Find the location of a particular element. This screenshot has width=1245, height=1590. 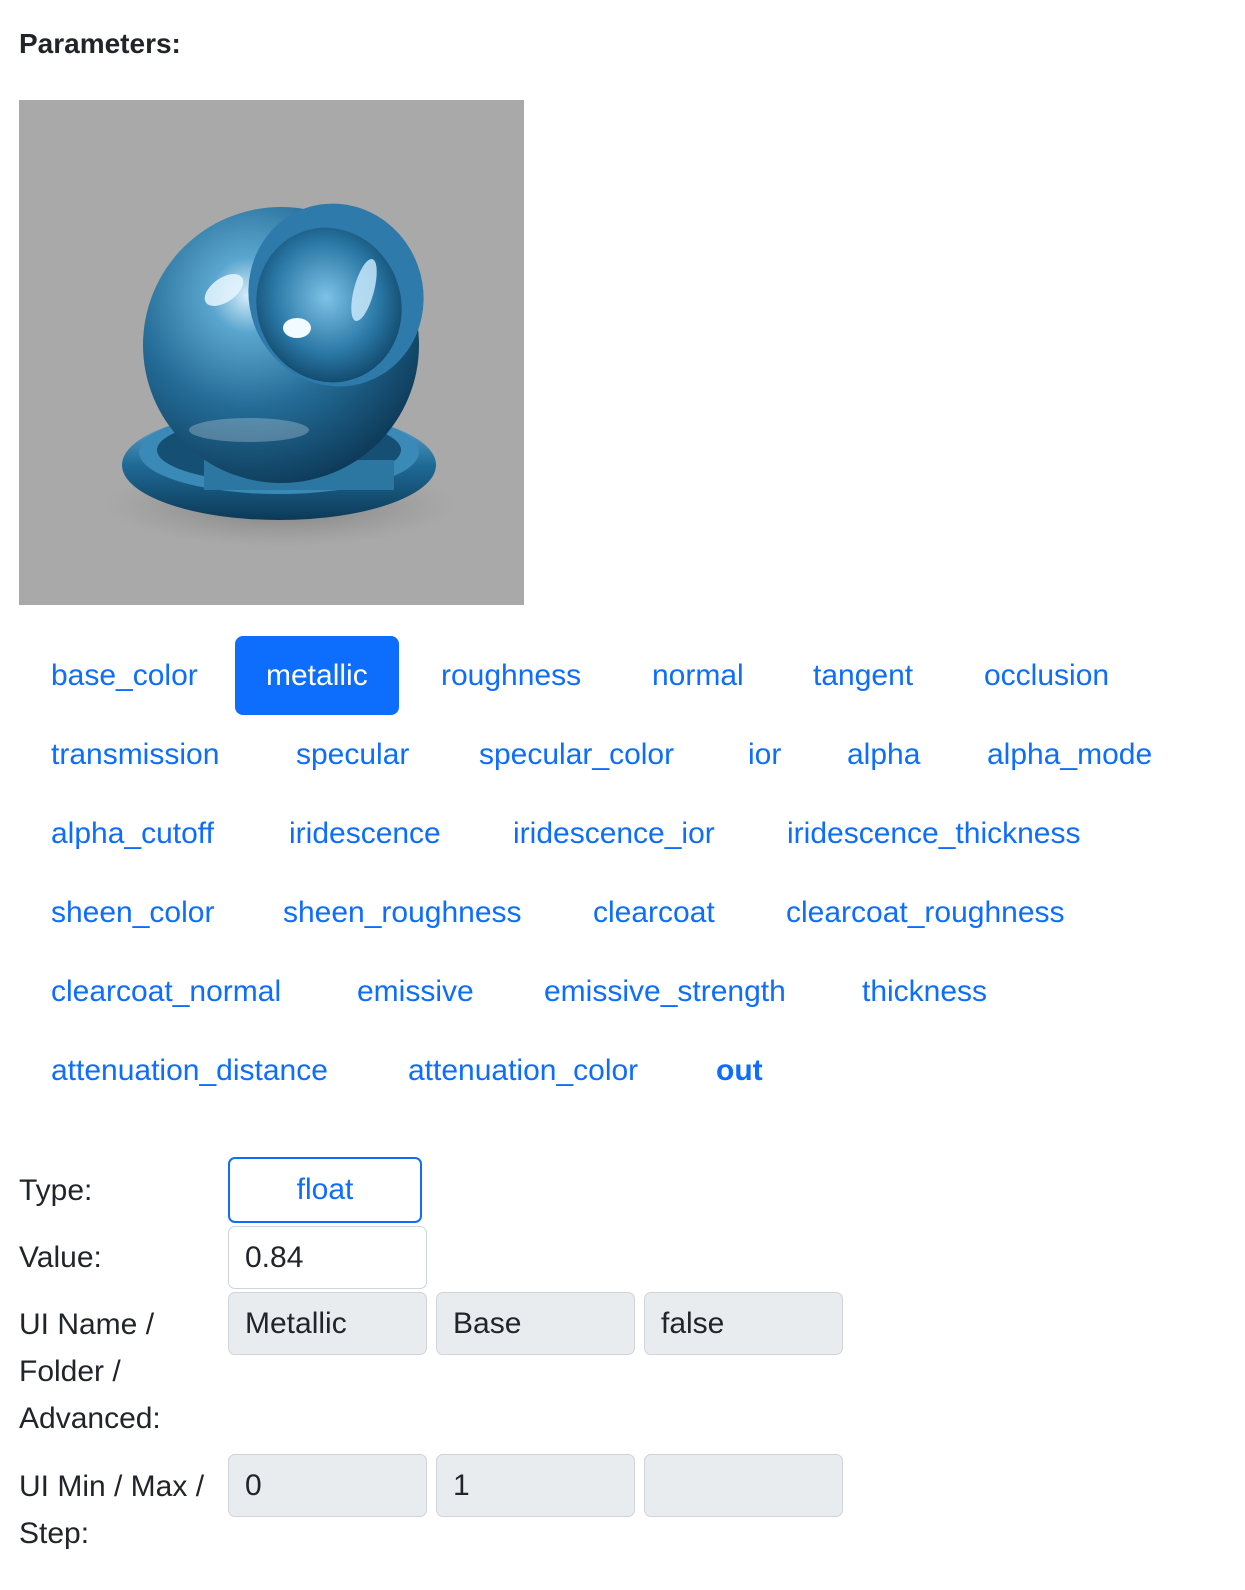

ui-min-field: 0 is located at coordinates (327, 1485).